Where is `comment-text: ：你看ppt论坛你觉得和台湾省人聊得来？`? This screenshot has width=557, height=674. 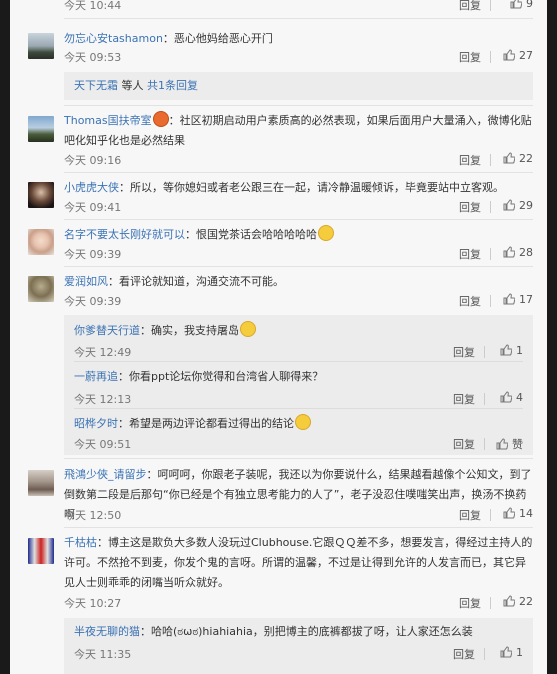 comment-text: ：你看ppt论坛你觉得和台湾省人聊得来？ is located at coordinates (221, 376).